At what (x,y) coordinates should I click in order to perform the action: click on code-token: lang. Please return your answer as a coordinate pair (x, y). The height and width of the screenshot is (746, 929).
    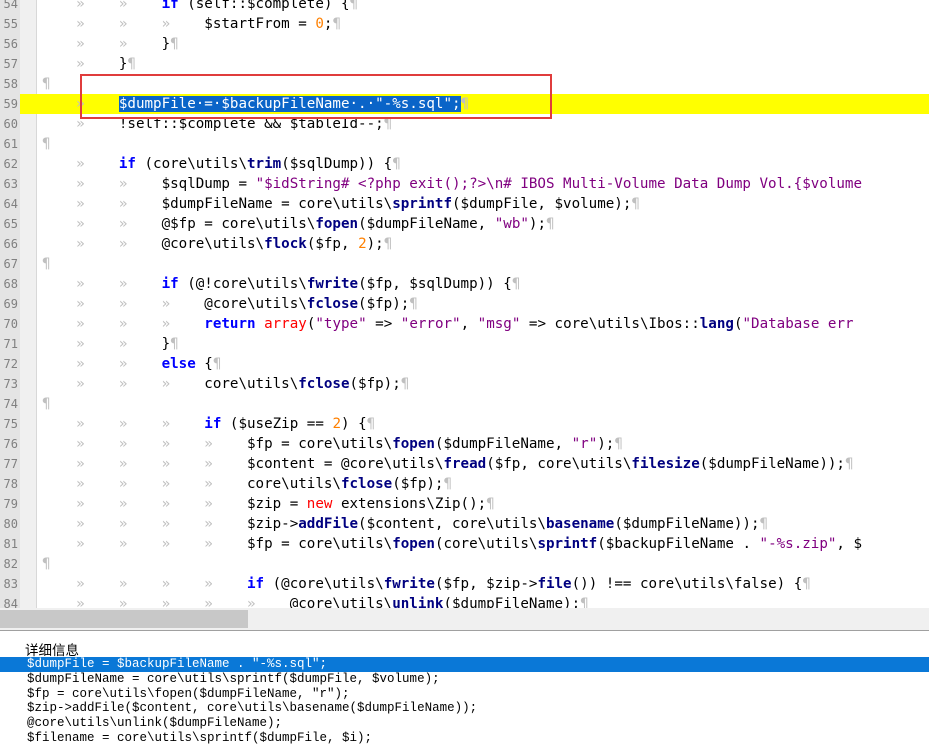
    Looking at the image, I should click on (716, 324).